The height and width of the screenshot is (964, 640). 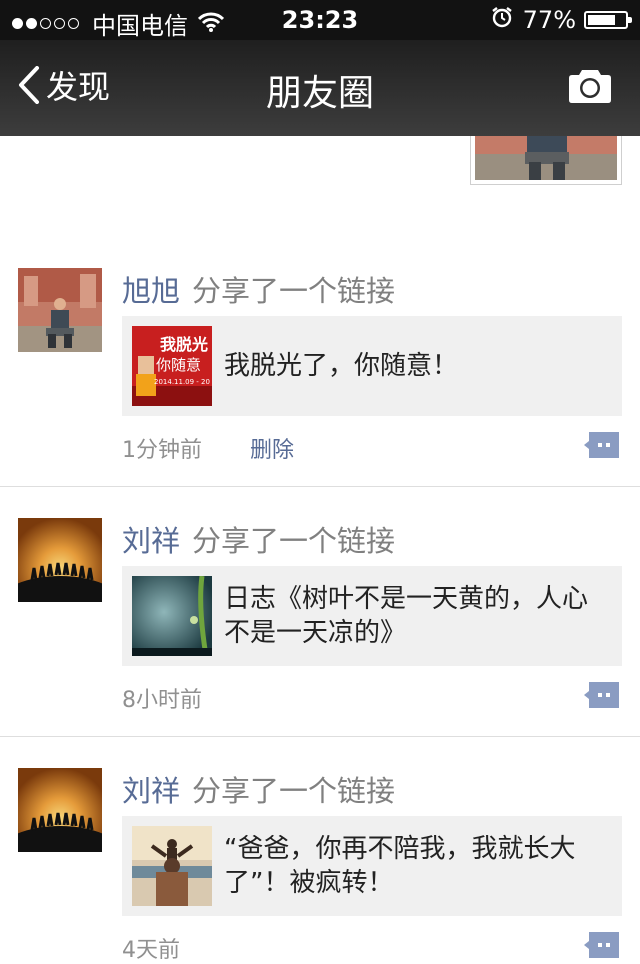 What do you see at coordinates (608, 20) in the screenshot?
I see `battery-icon` at bounding box center [608, 20].